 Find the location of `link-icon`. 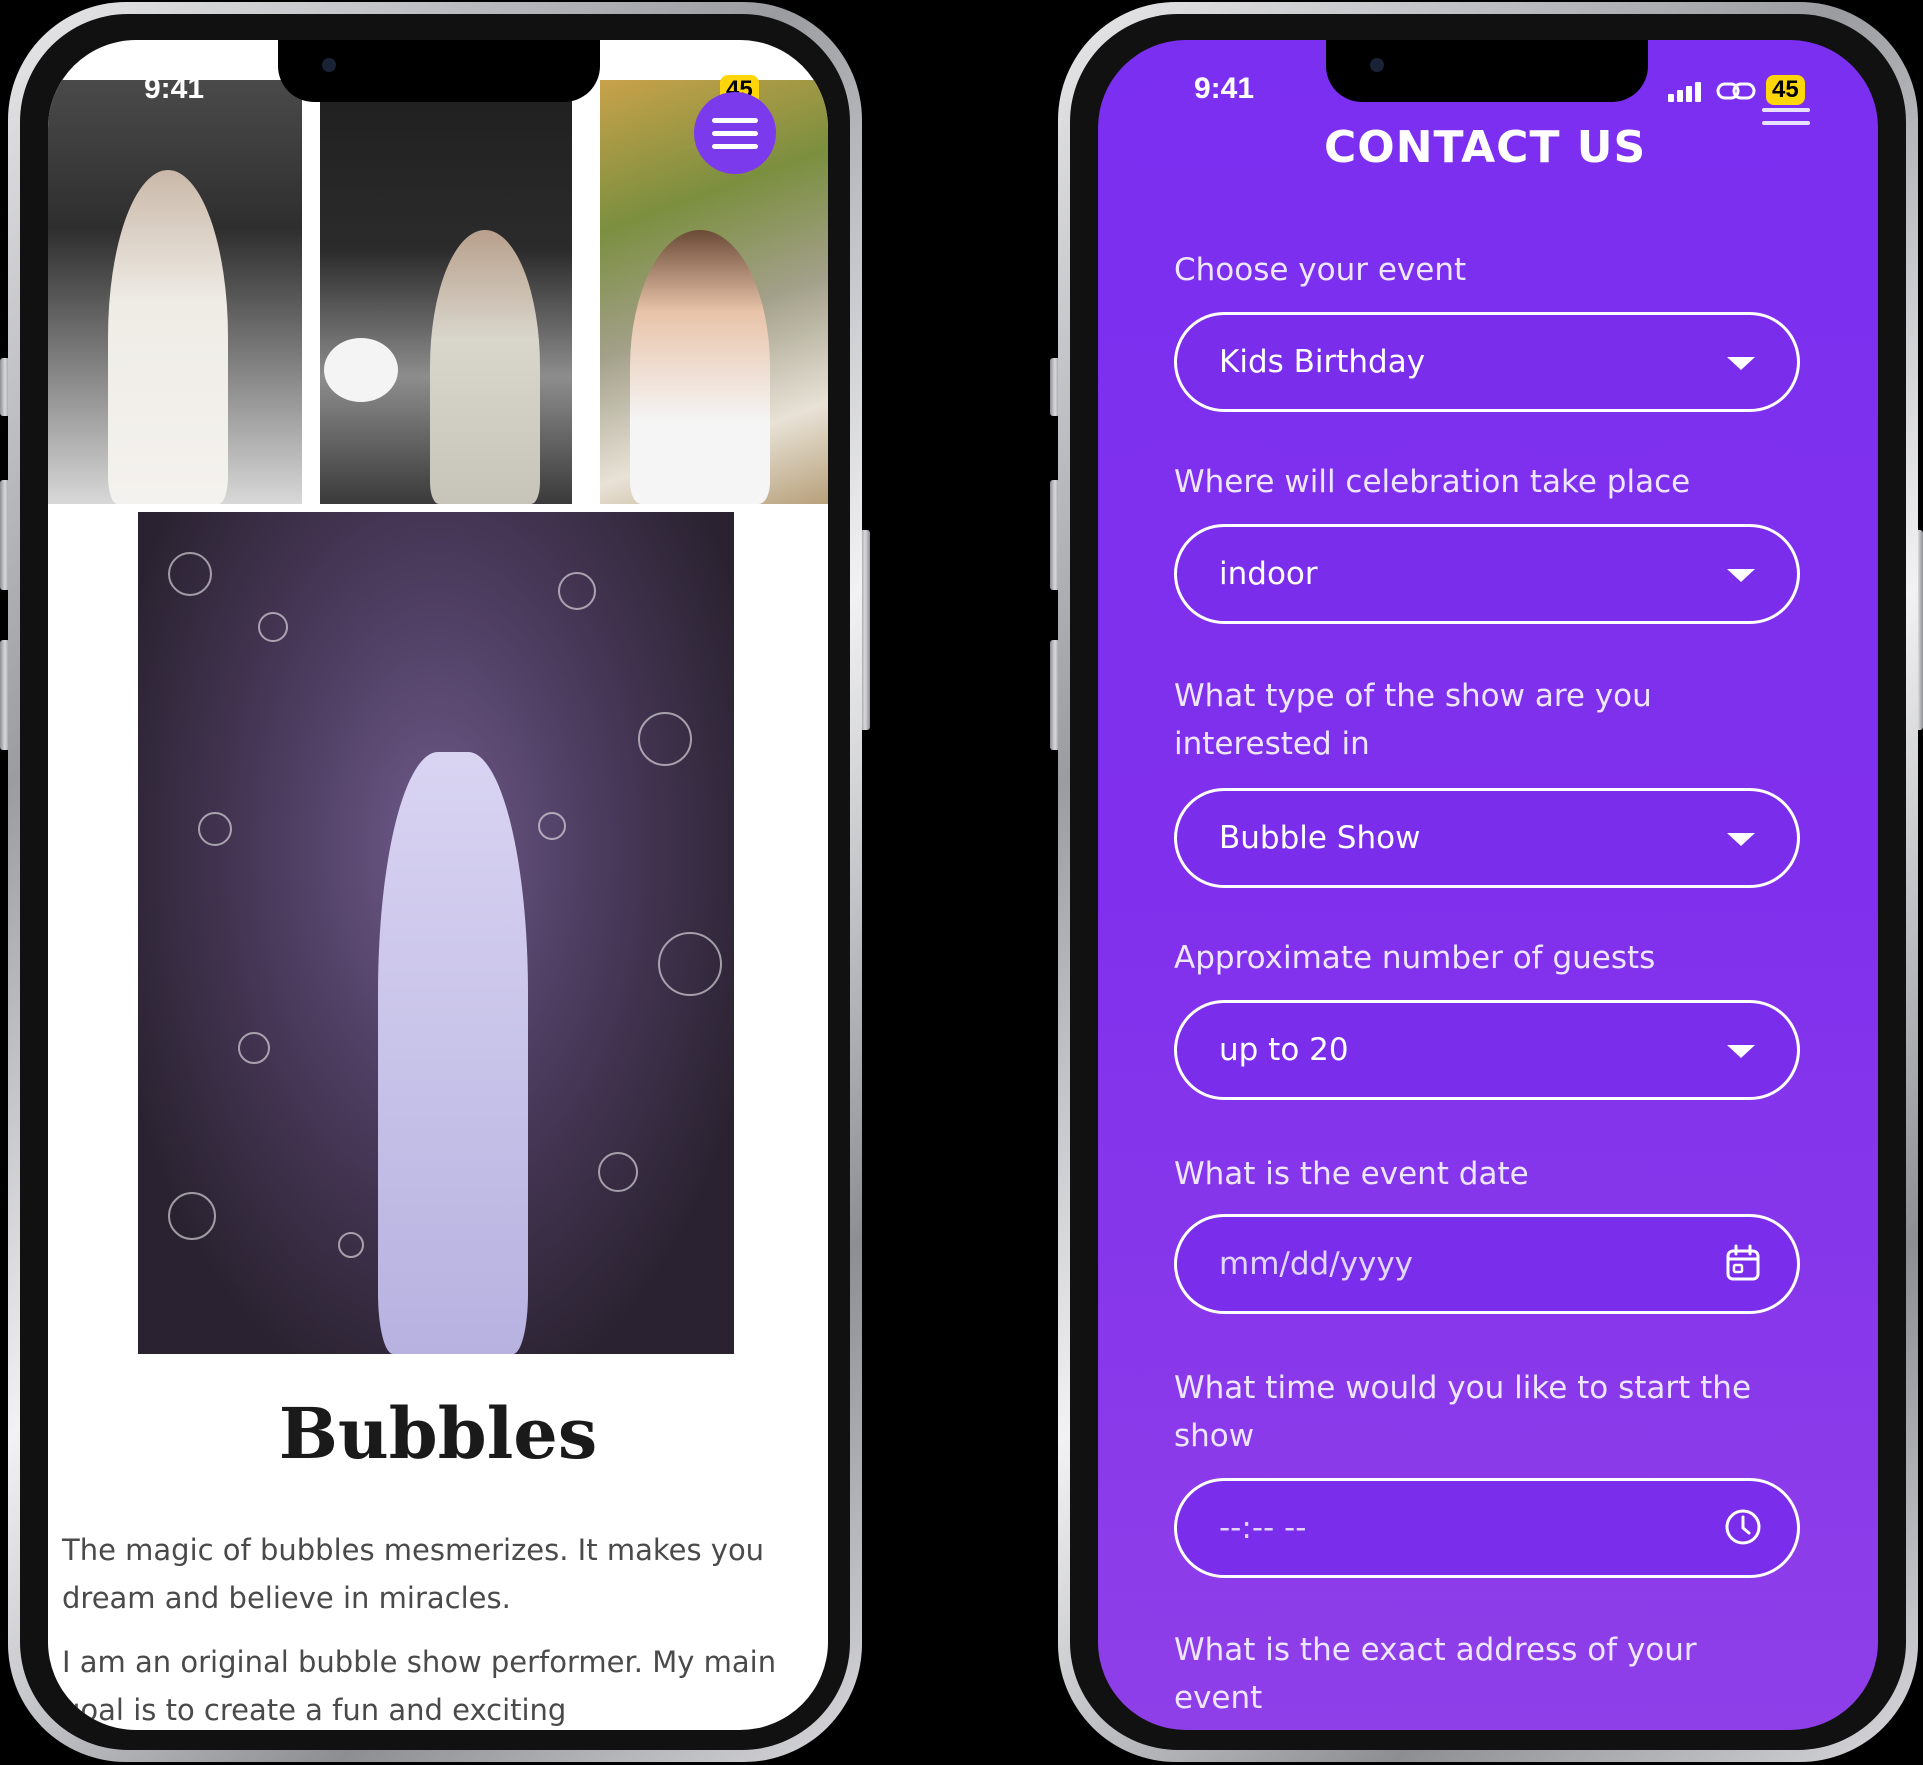

link-icon is located at coordinates (1736, 91).